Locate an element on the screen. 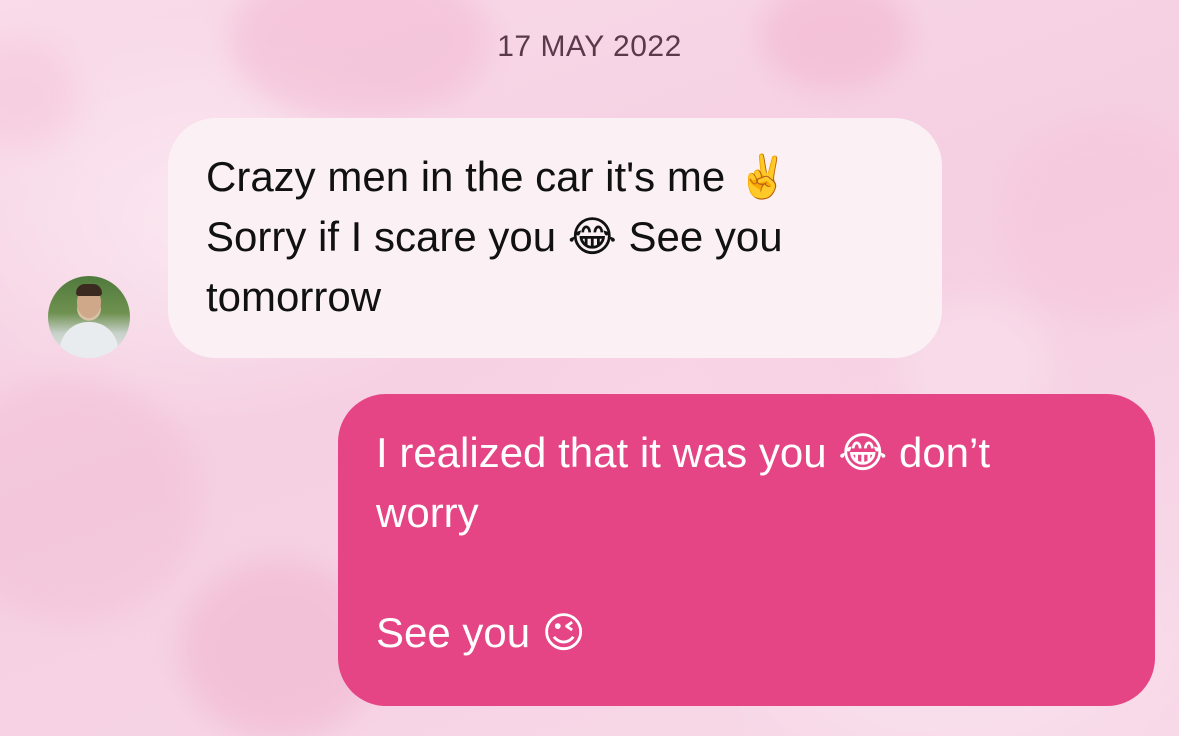 This screenshot has height=736, width=1179. message-text-line: tomorrow is located at coordinates (294, 296).